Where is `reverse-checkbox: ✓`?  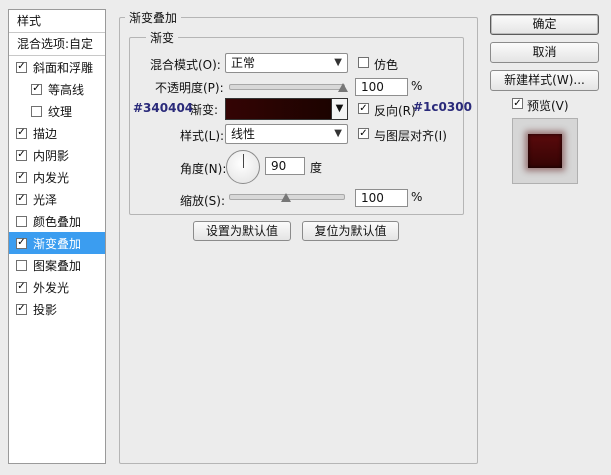
reverse-checkbox: ✓ is located at coordinates (363, 108).